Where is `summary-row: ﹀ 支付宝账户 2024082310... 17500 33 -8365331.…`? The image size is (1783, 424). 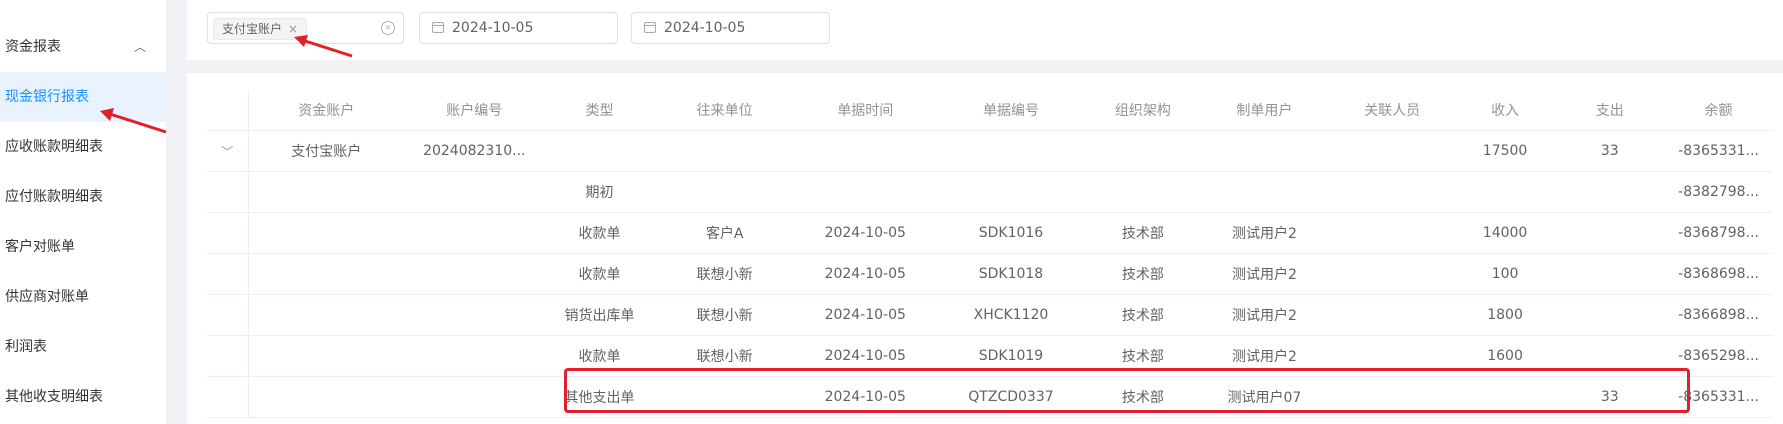
summary-row: ﹀ 支付宝账户 2024082310... 17500 33 -8365331.… is located at coordinates (990, 151).